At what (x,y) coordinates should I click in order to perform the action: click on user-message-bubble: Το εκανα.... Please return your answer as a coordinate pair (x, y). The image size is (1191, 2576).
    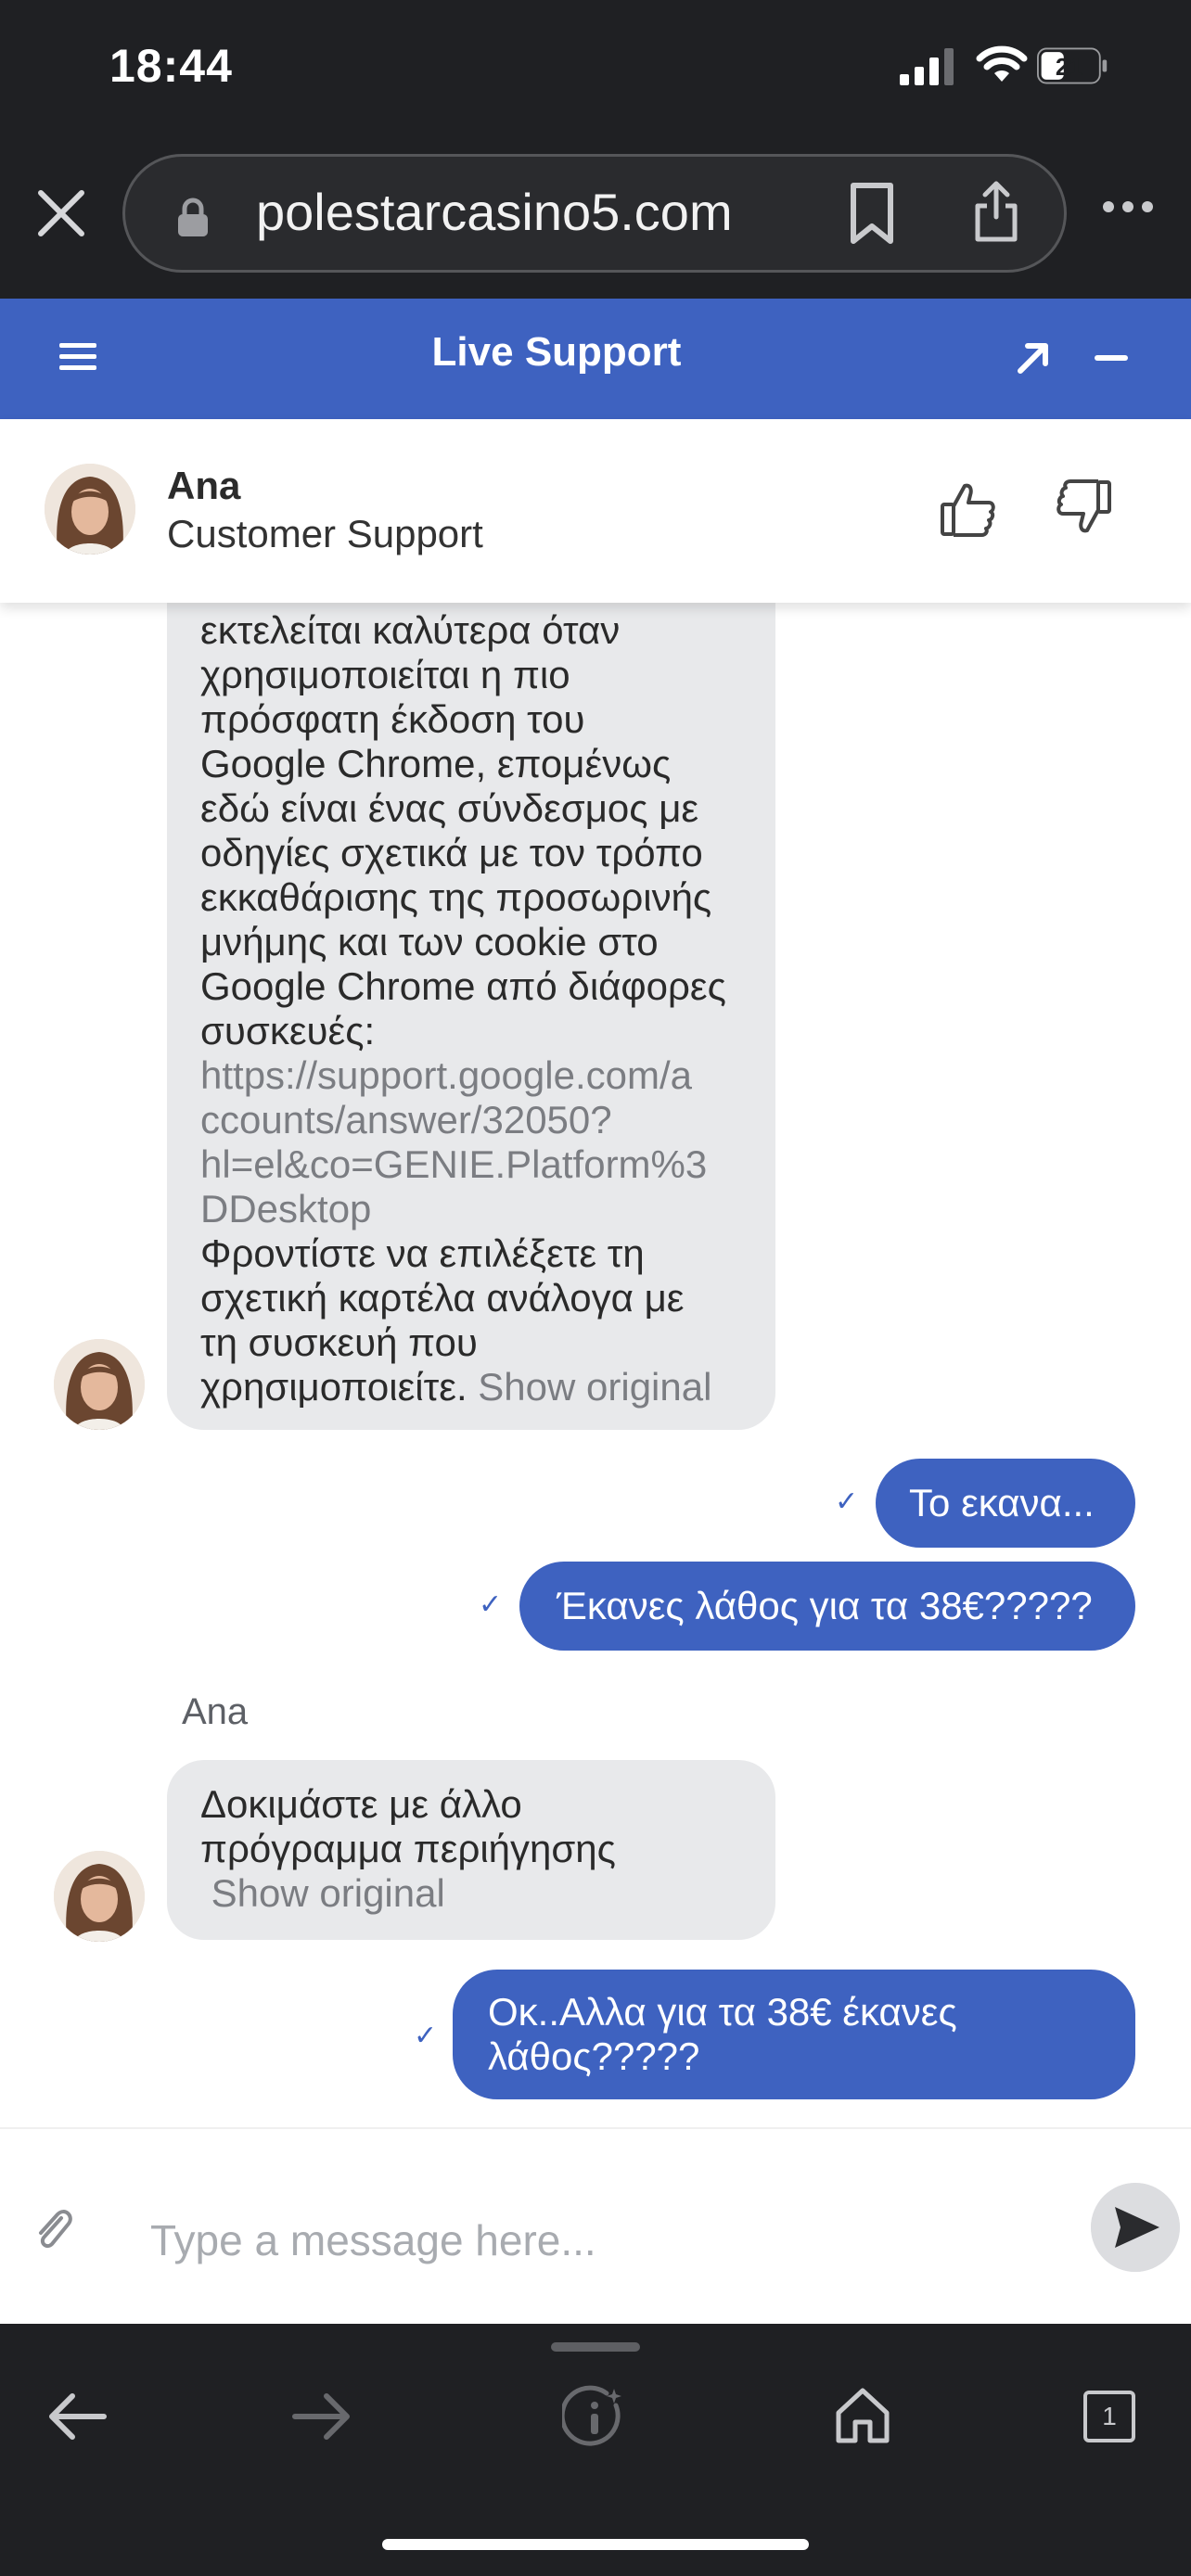
    Looking at the image, I should click on (1006, 1504).